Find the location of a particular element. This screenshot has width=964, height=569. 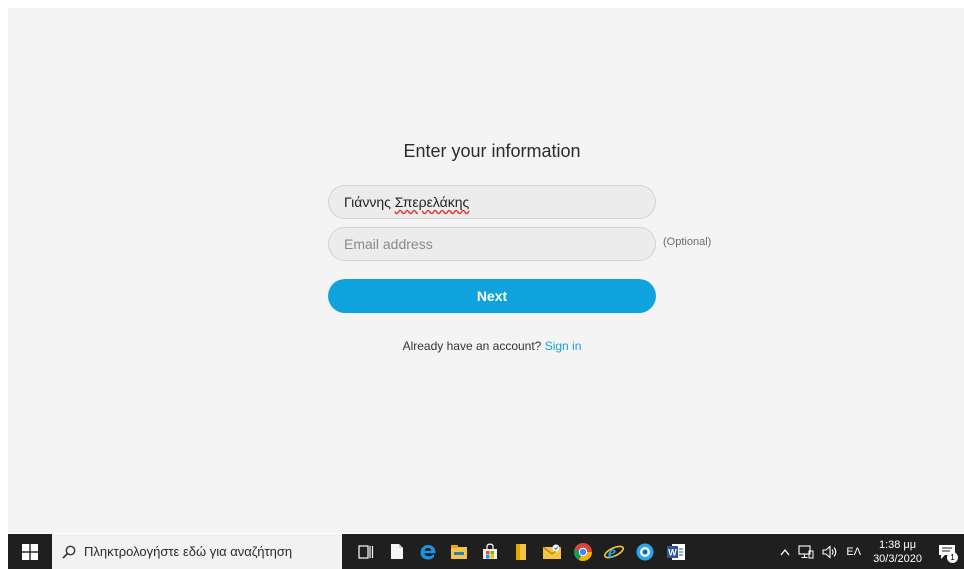

network-icon is located at coordinates (806, 551).